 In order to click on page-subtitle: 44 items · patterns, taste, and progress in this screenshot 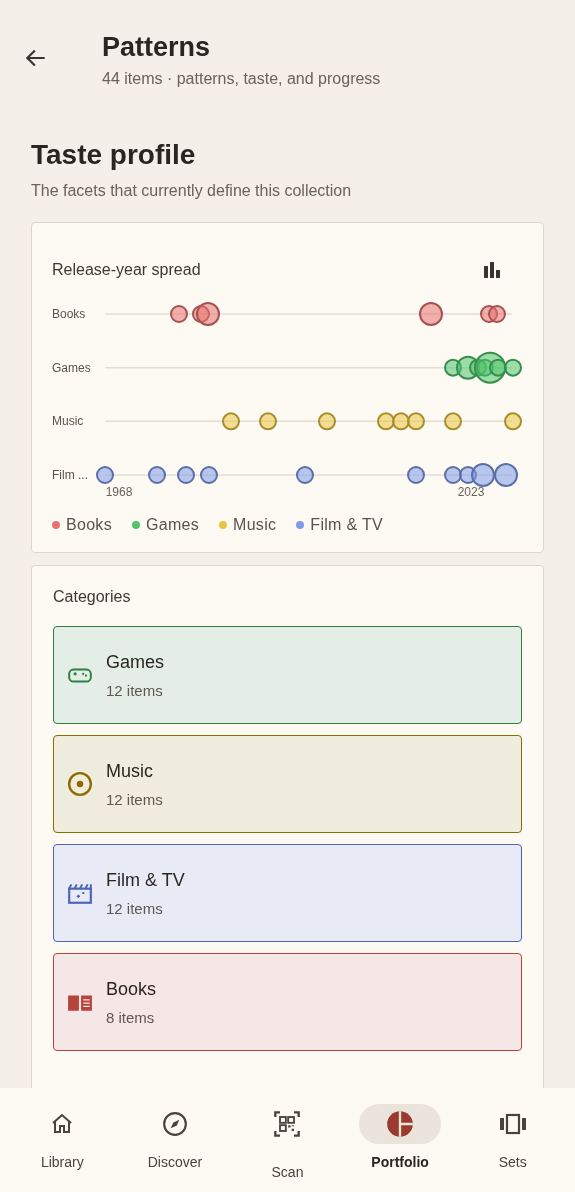, I will do `click(241, 79)`.